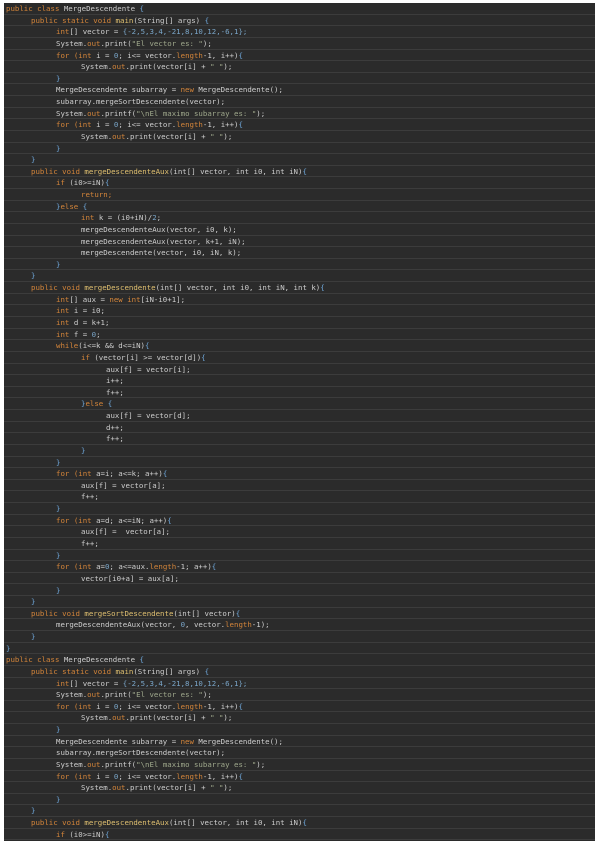  I want to click on code-token: new, so click(189, 90).